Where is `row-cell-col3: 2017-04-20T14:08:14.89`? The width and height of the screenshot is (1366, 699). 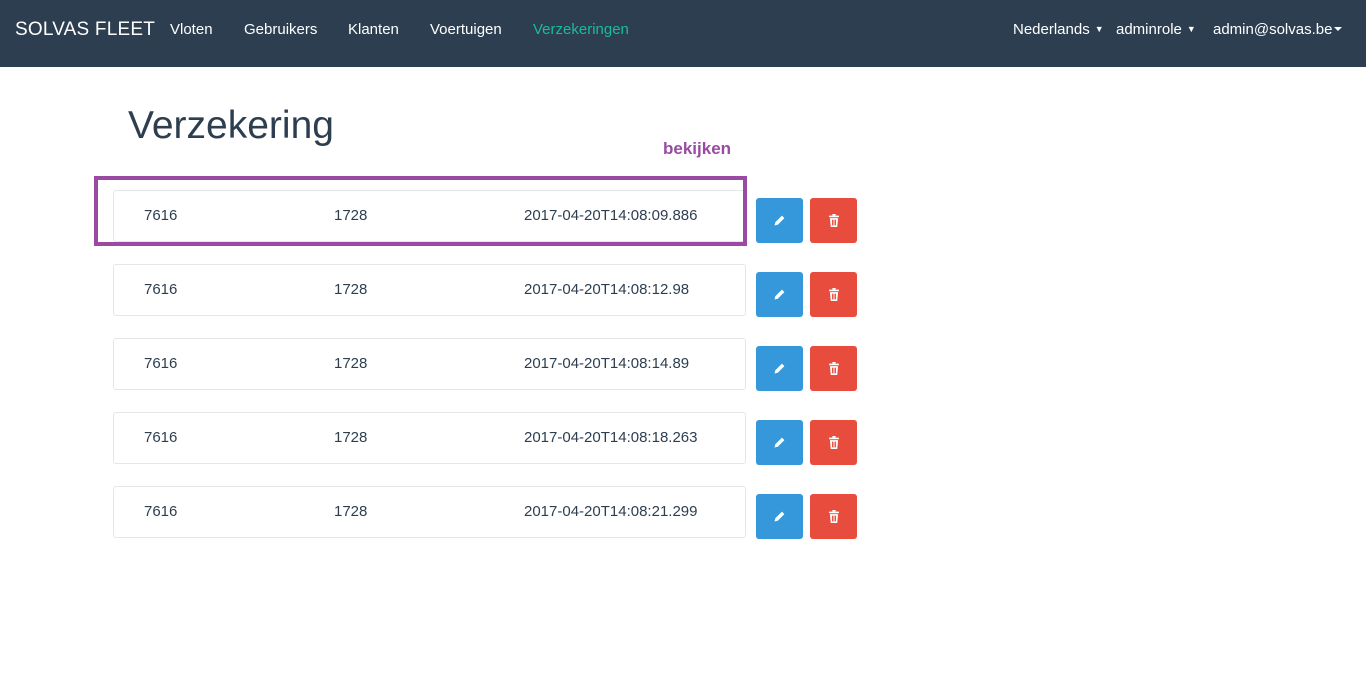 row-cell-col3: 2017-04-20T14:08:14.89 is located at coordinates (607, 363).